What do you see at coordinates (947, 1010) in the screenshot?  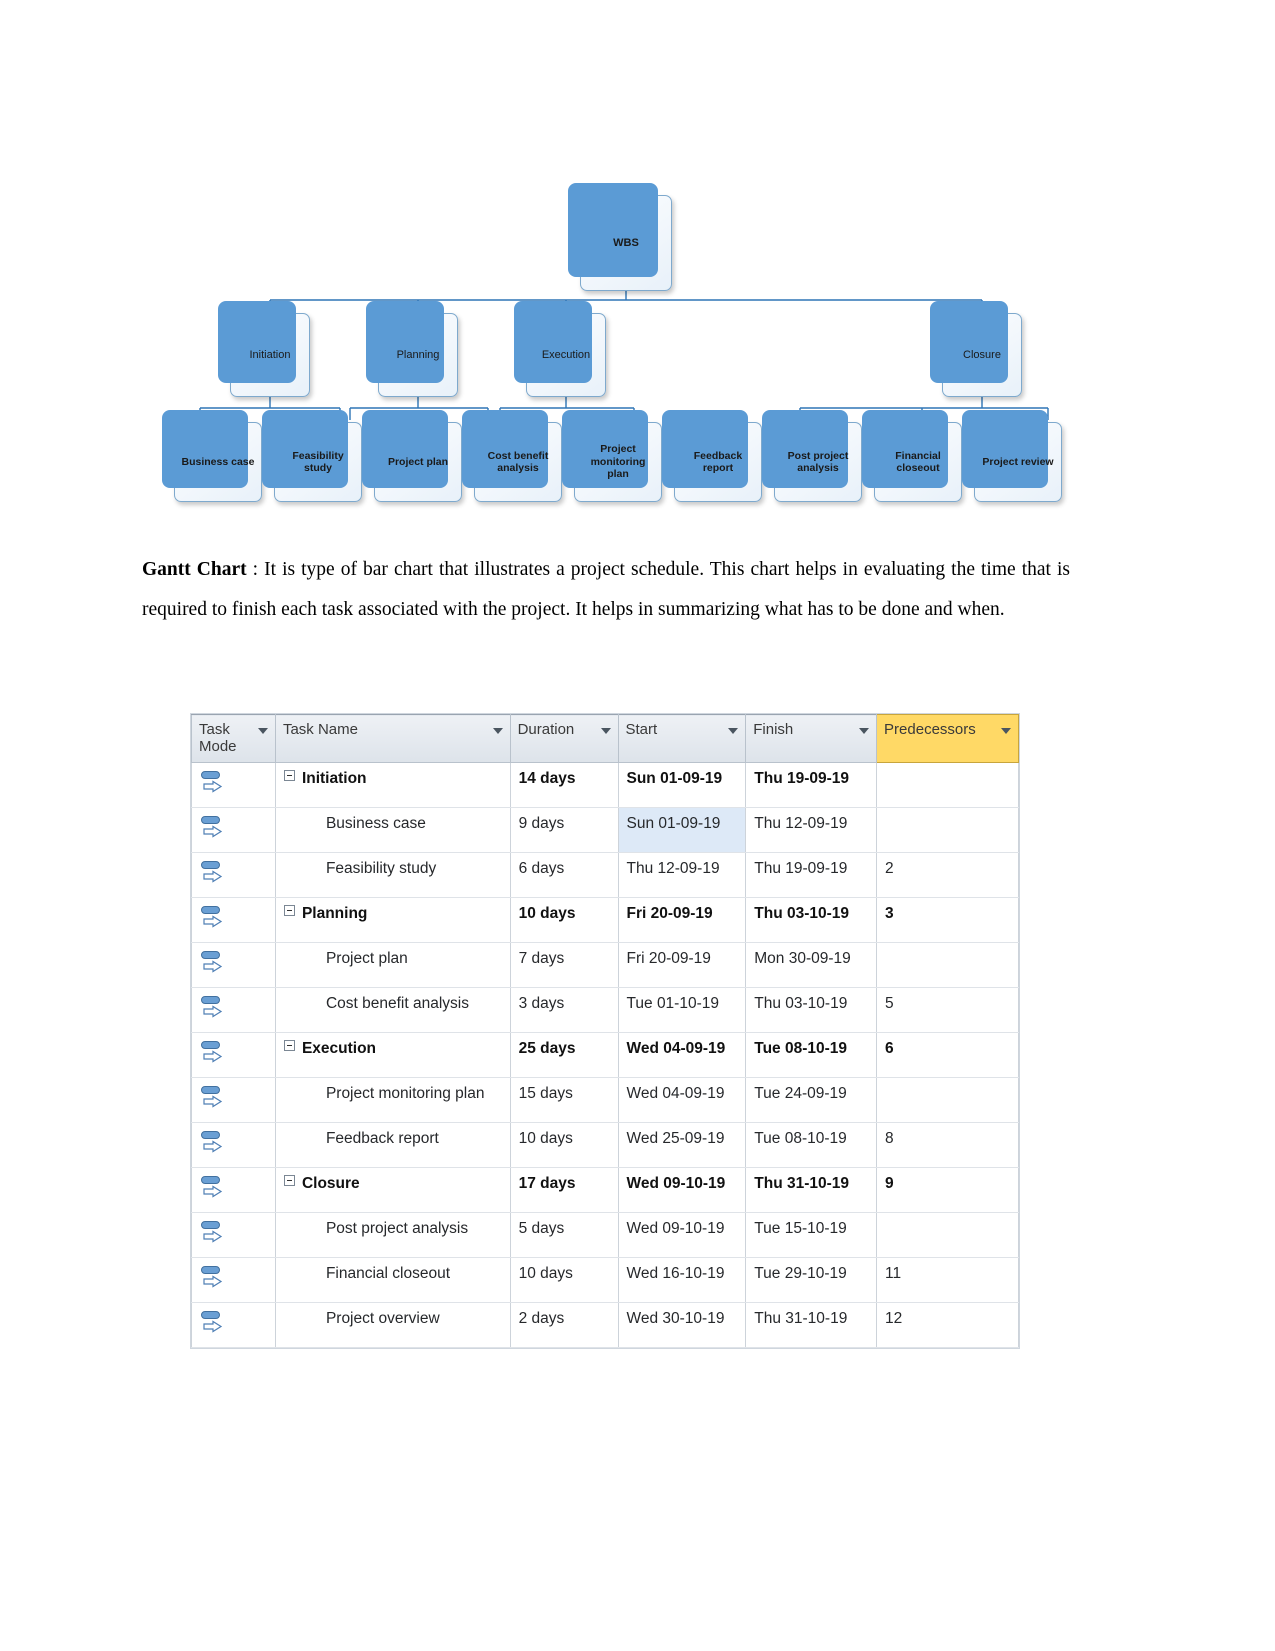 I see `cell-predecessors: 5` at bounding box center [947, 1010].